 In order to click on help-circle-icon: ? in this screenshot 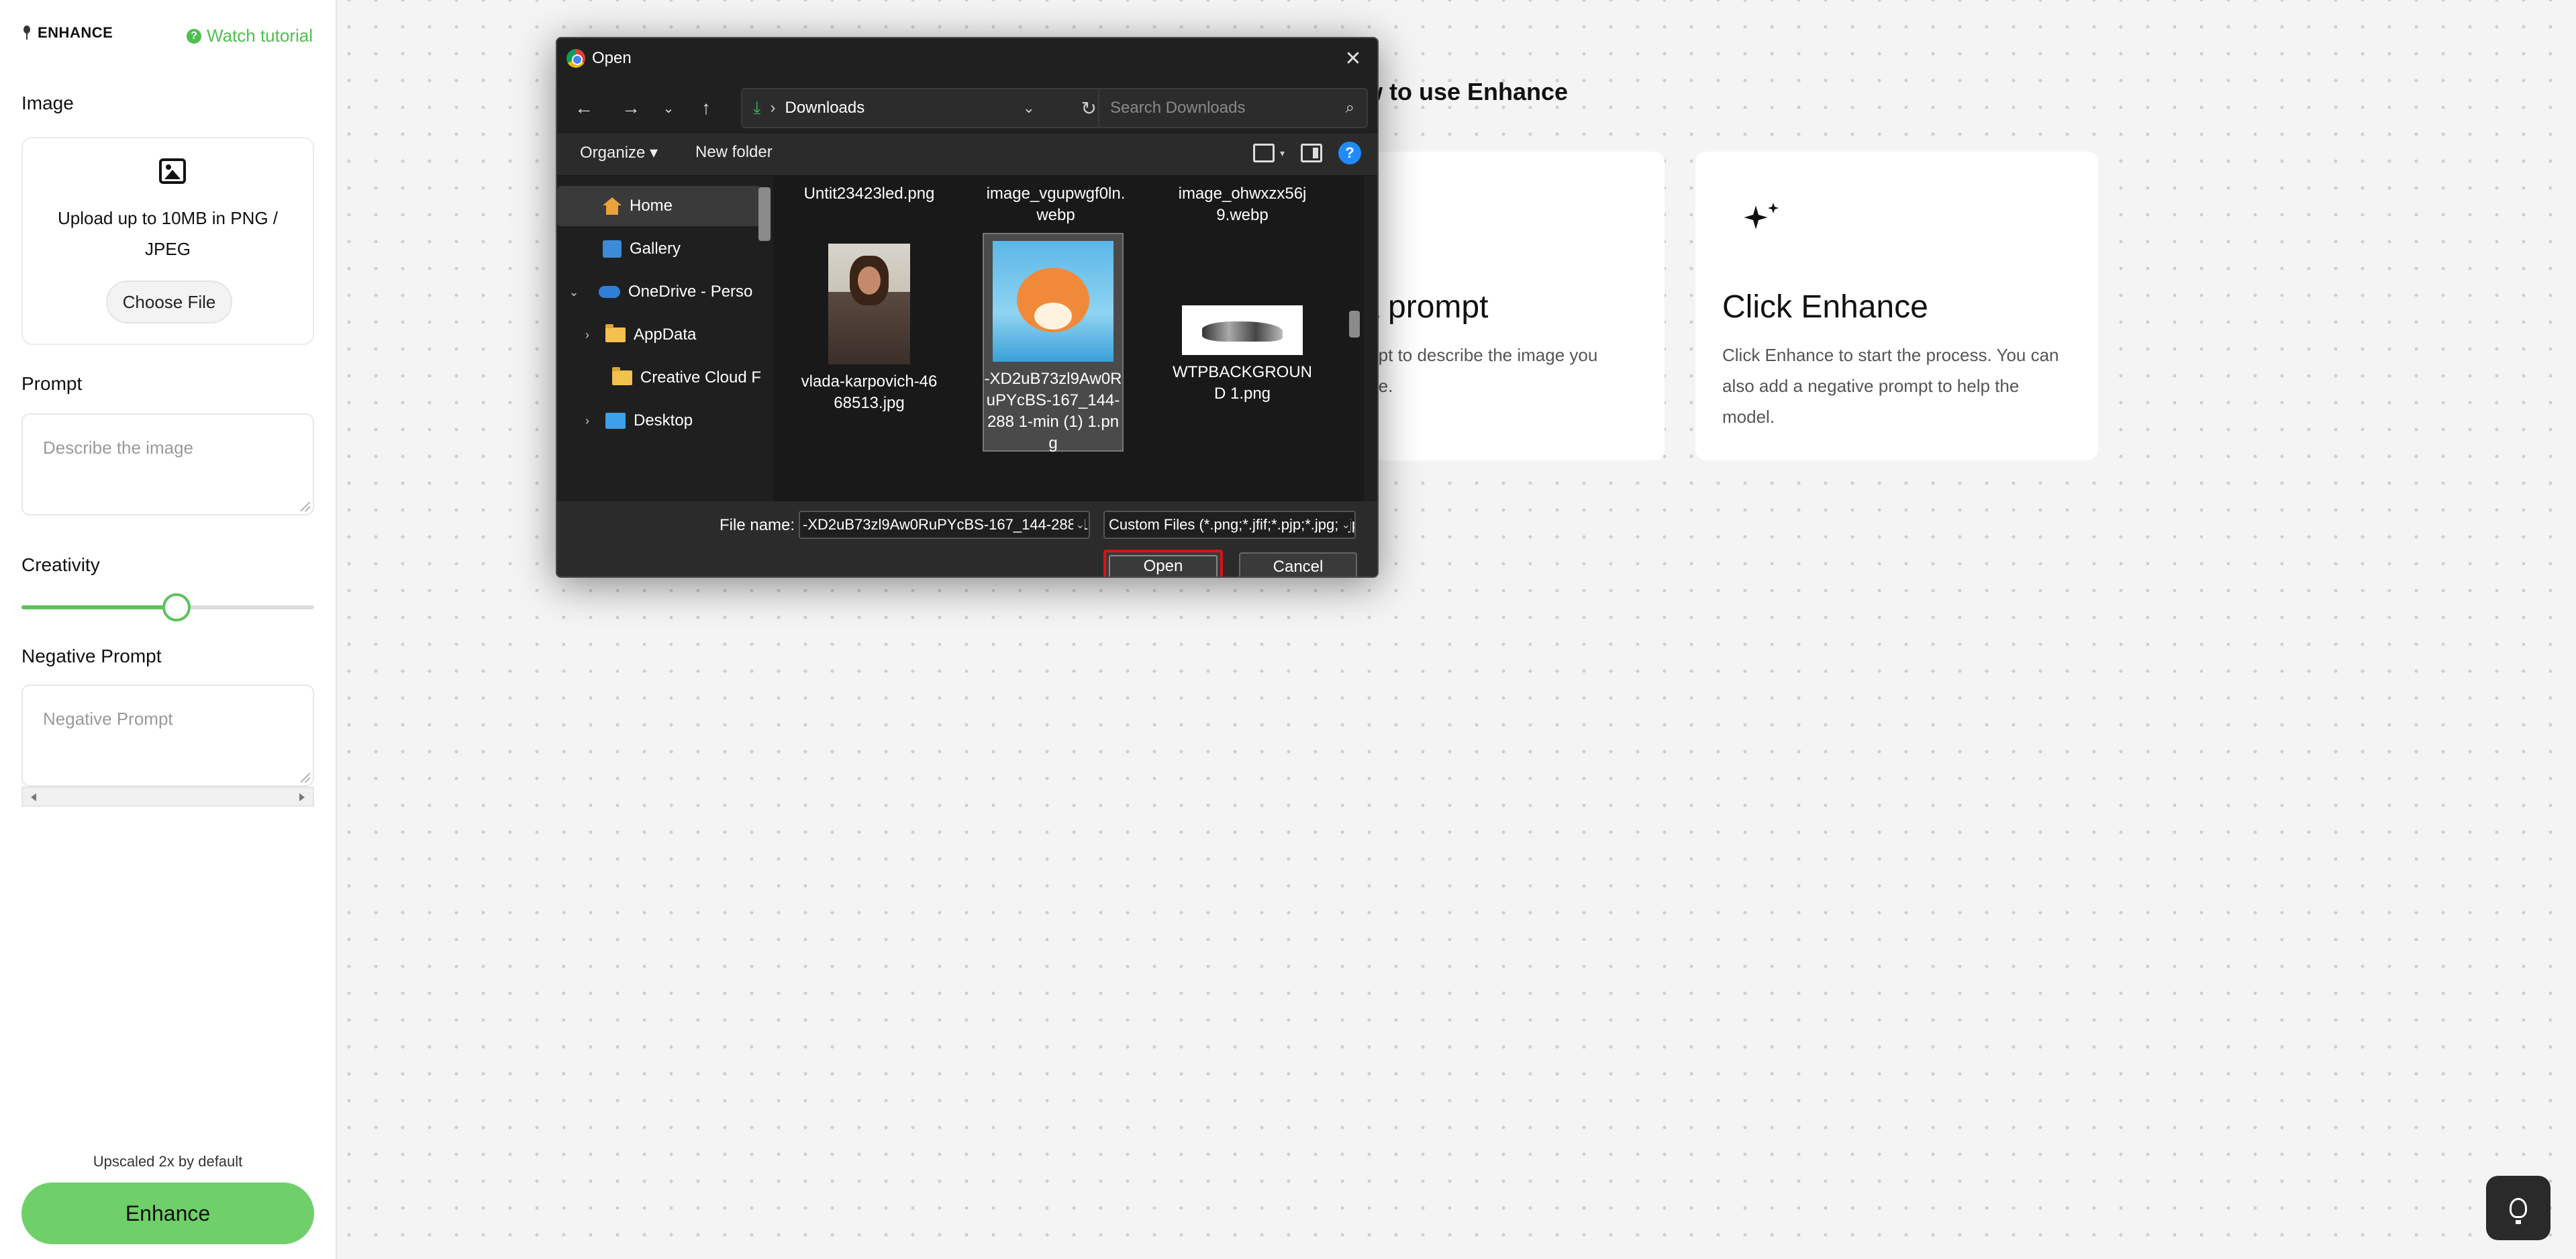, I will do `click(194, 36)`.